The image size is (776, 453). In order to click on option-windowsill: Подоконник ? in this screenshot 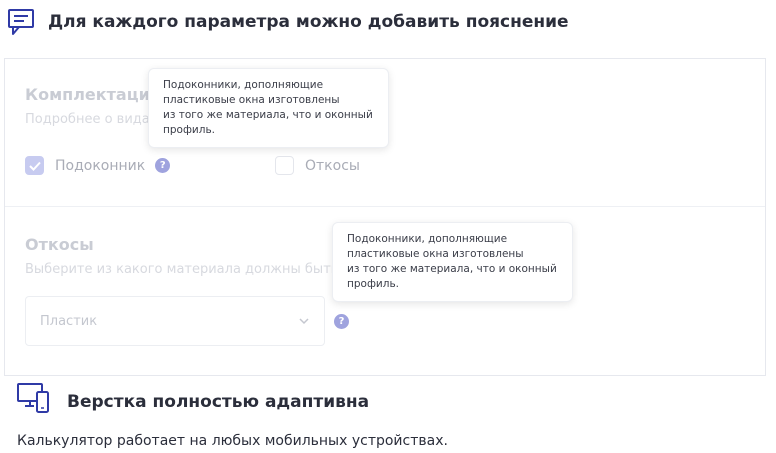, I will do `click(98, 165)`.